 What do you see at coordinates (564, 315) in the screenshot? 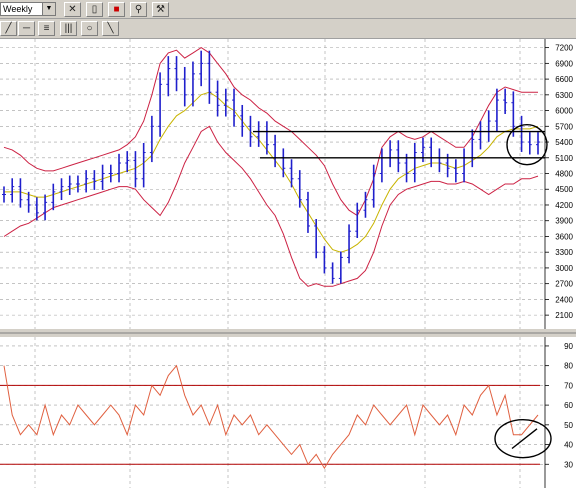
I see `price-tick-label: 2100` at bounding box center [564, 315].